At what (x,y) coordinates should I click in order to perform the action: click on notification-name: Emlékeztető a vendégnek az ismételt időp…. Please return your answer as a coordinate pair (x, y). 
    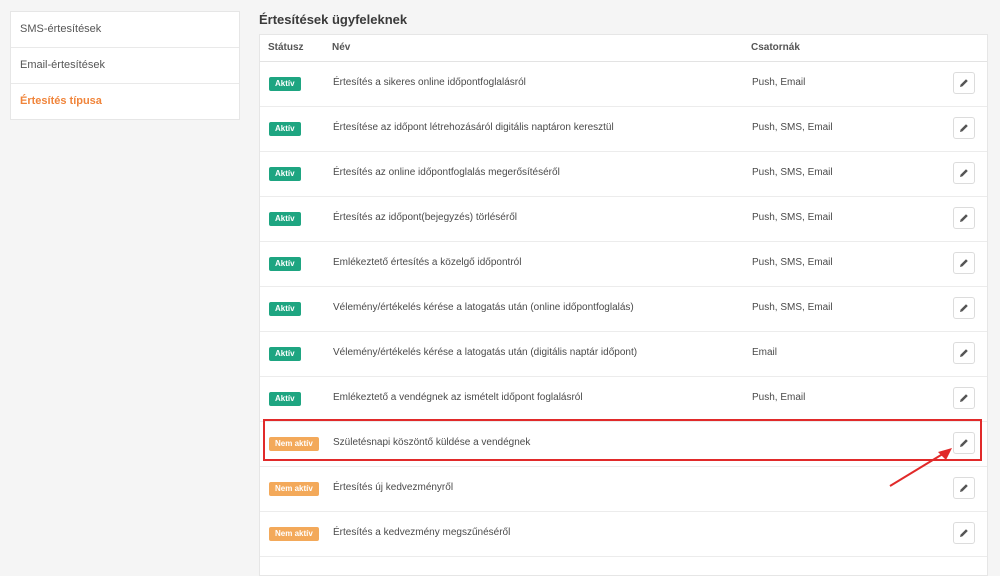
    Looking at the image, I should click on (458, 397).